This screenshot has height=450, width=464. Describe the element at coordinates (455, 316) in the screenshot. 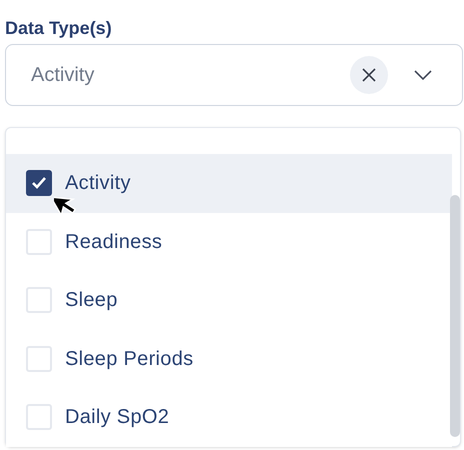

I see `scrollbar` at that location.